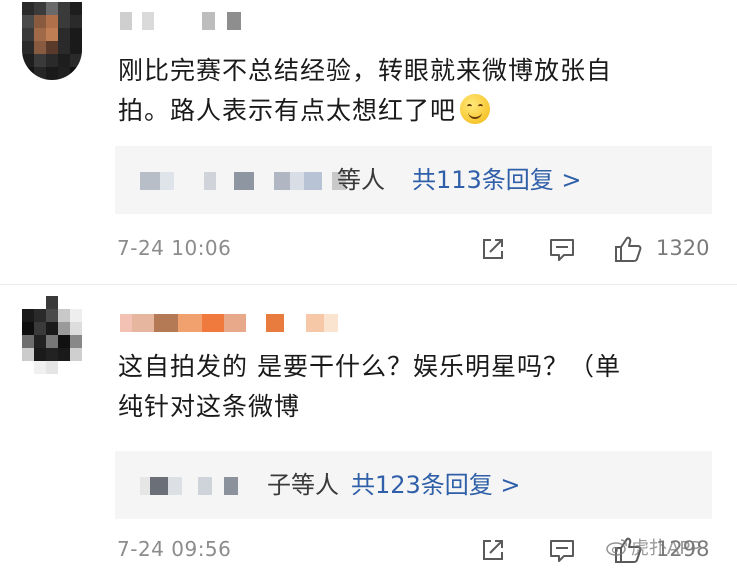 The image size is (737, 571). Describe the element at coordinates (628, 249) in the screenshot. I see `like-icon` at that location.